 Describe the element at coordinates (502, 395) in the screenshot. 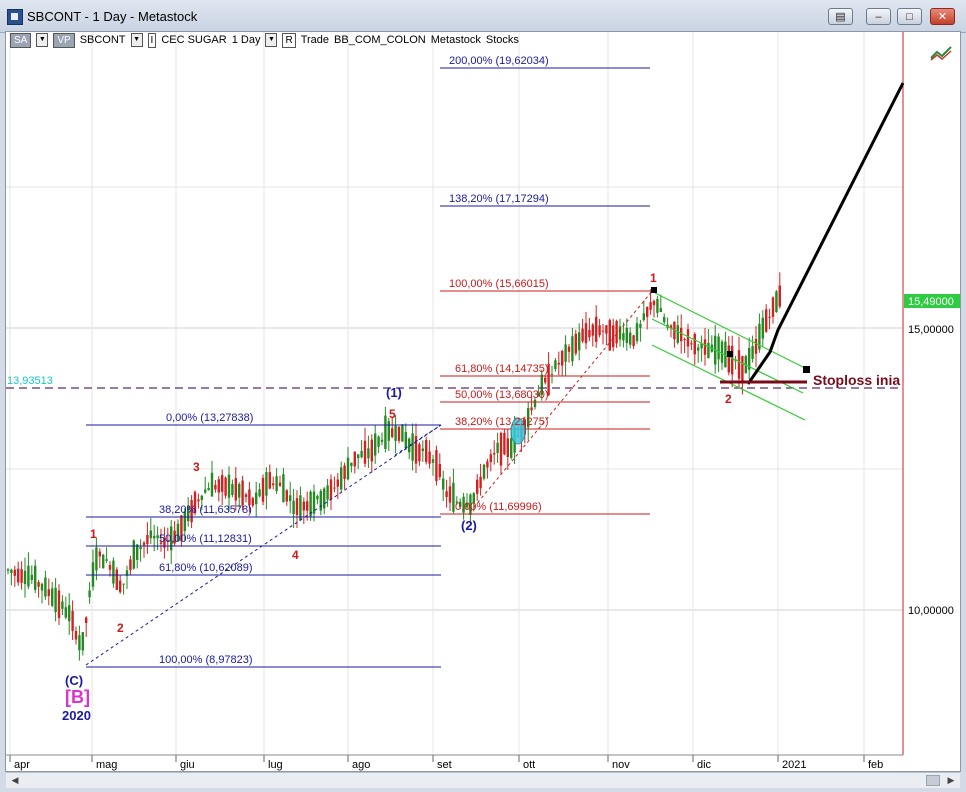

I see `fib-right-label: 50,00% (13,68030)` at that location.